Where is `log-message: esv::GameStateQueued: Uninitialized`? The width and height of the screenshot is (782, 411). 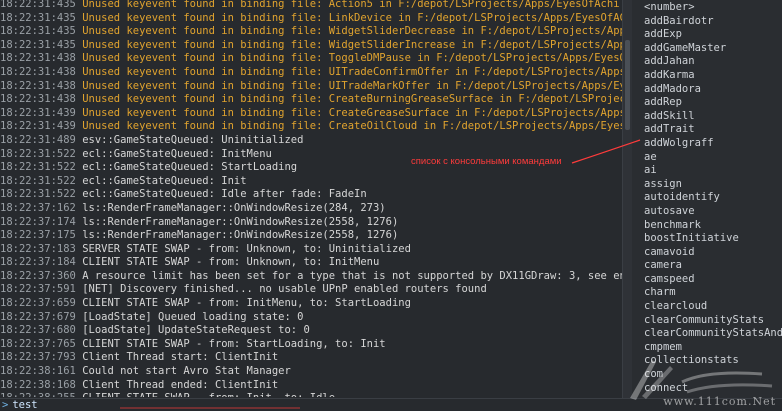
log-message: esv::GameStateQueued: Uninitialized is located at coordinates (193, 139).